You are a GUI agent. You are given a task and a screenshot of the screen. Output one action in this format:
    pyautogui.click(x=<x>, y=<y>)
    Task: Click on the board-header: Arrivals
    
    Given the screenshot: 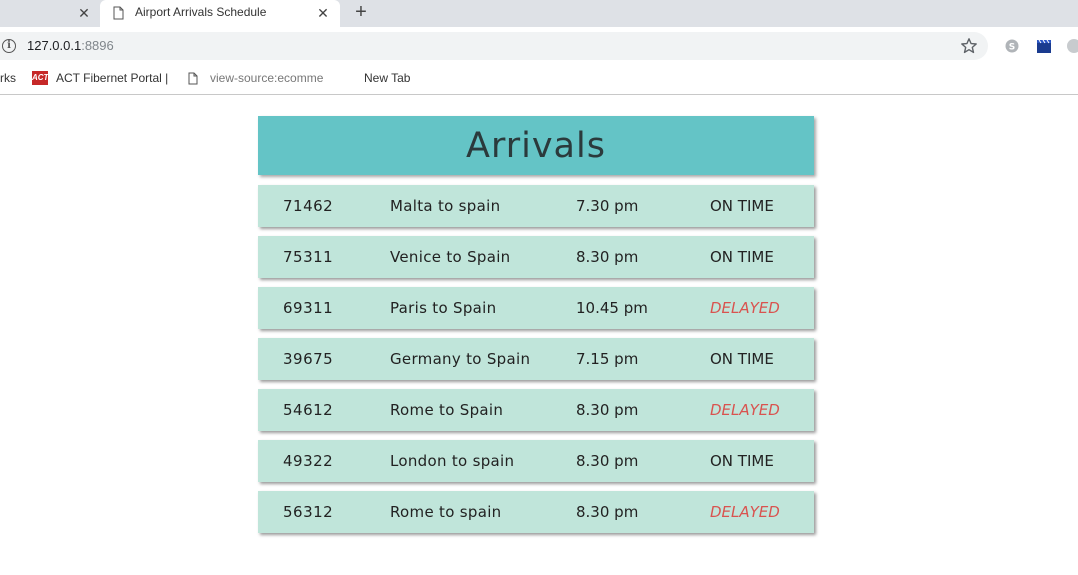 What is the action you would take?
    pyautogui.click(x=536, y=145)
    